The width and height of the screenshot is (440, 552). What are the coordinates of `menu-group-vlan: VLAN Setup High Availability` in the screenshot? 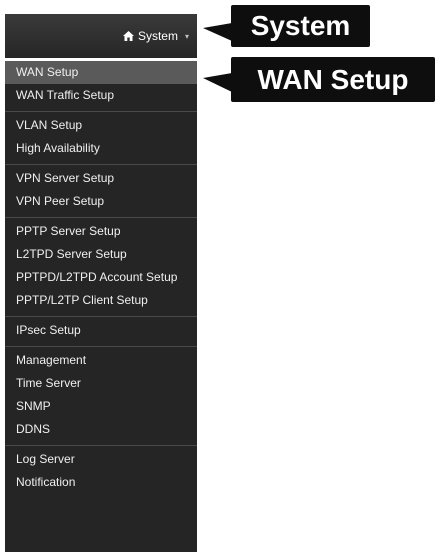 It's located at (101, 138).